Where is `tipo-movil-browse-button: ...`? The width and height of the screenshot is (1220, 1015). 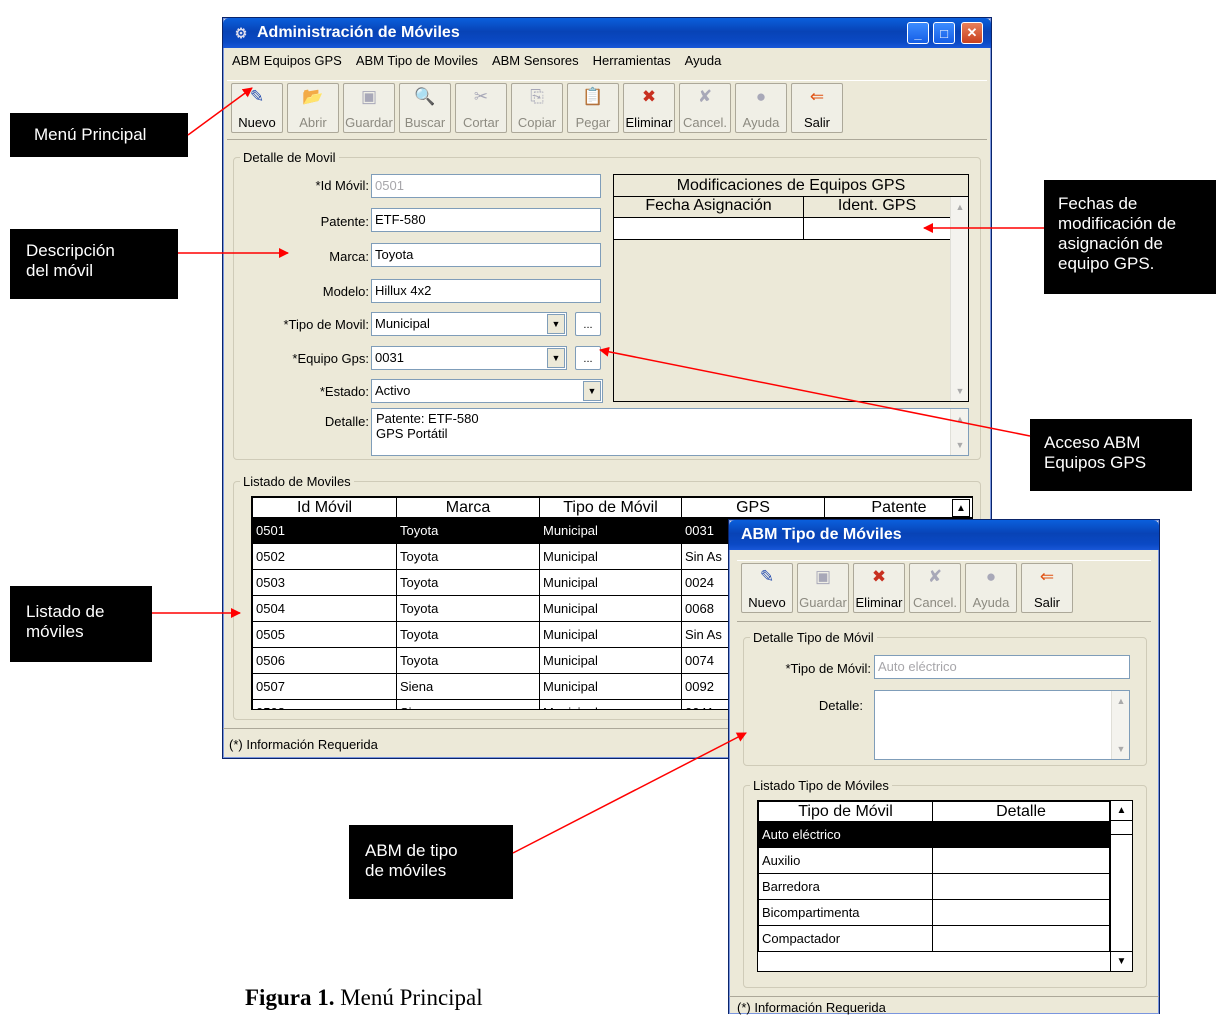
tipo-movil-browse-button: ... is located at coordinates (588, 324).